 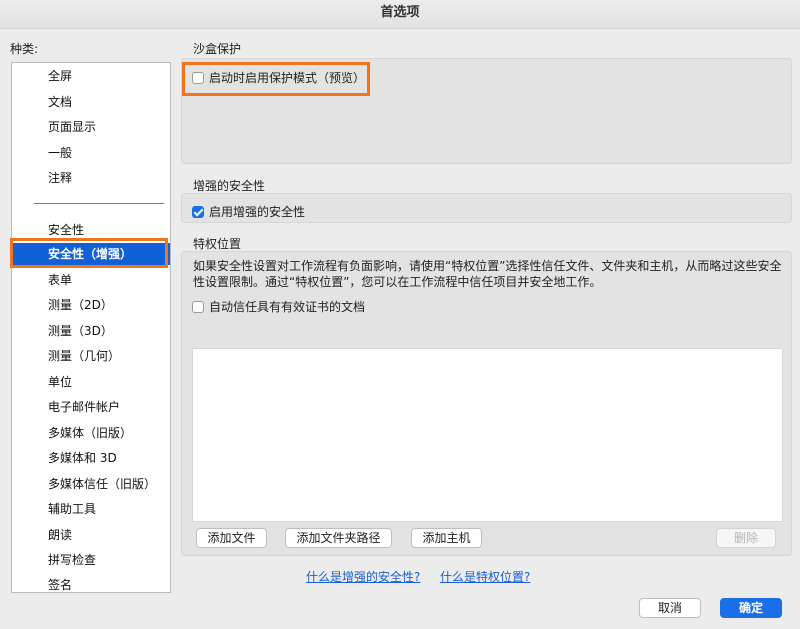 I want to click on sidebar-item-security-enhanced: 安全性（增强）, so click(x=91, y=254).